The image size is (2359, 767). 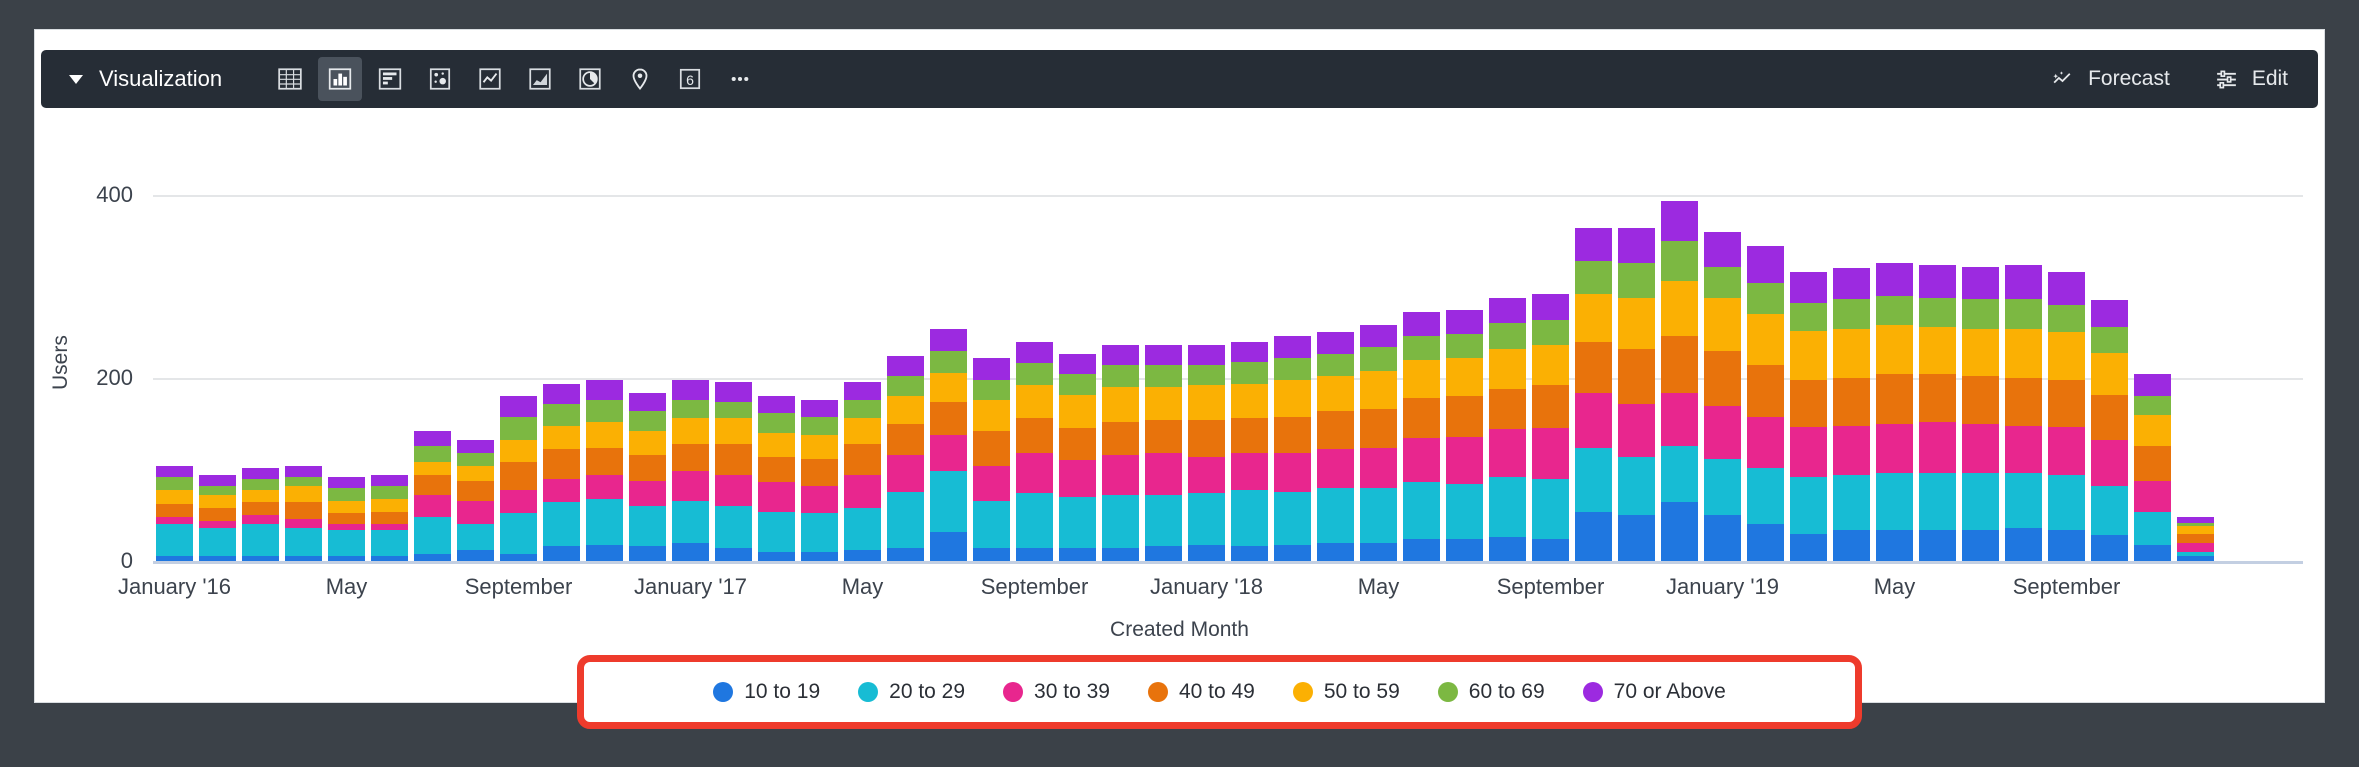 What do you see at coordinates (390, 79) in the screenshot?
I see `bar-chart-icon` at bounding box center [390, 79].